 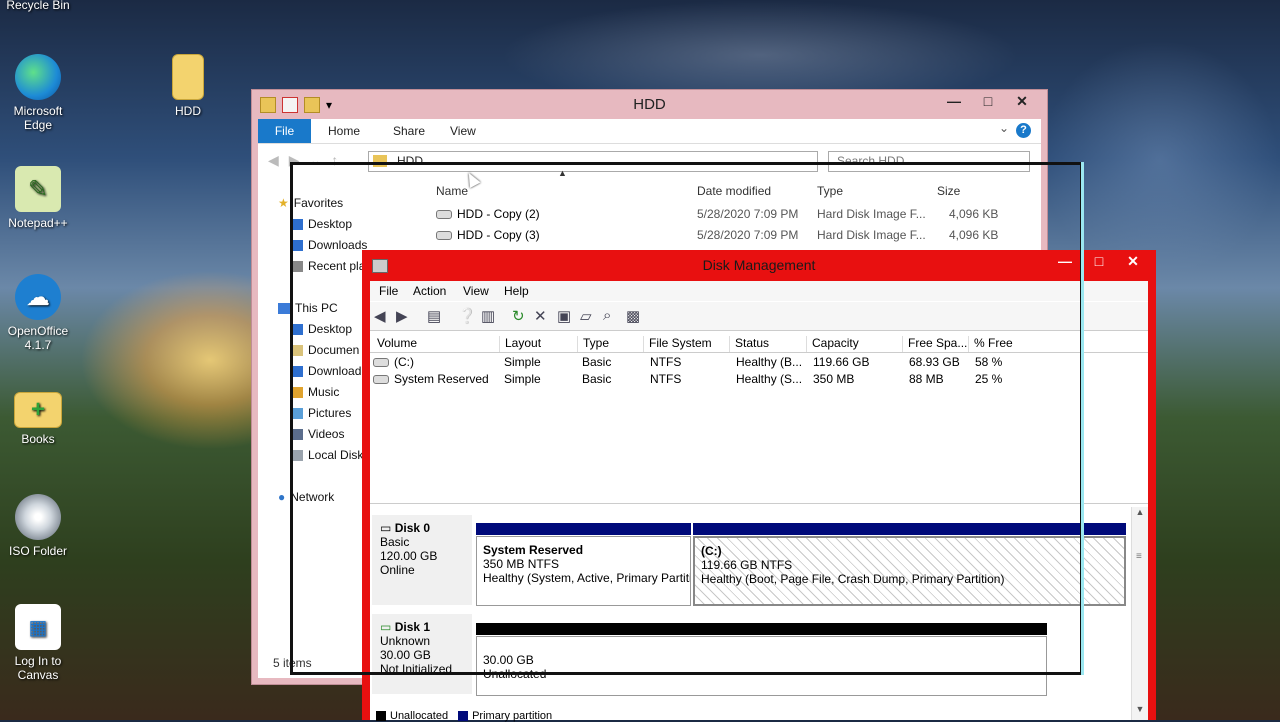 What do you see at coordinates (344, 131) in the screenshot?
I see `tab-home: Home` at bounding box center [344, 131].